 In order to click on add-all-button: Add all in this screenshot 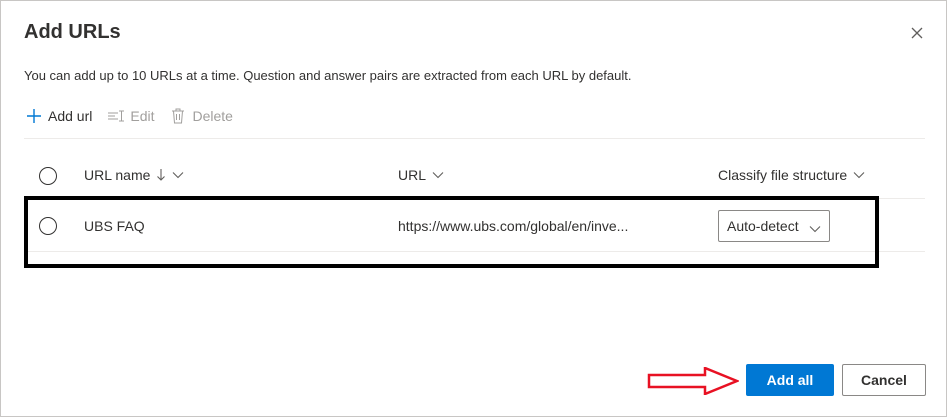, I will do `click(790, 380)`.